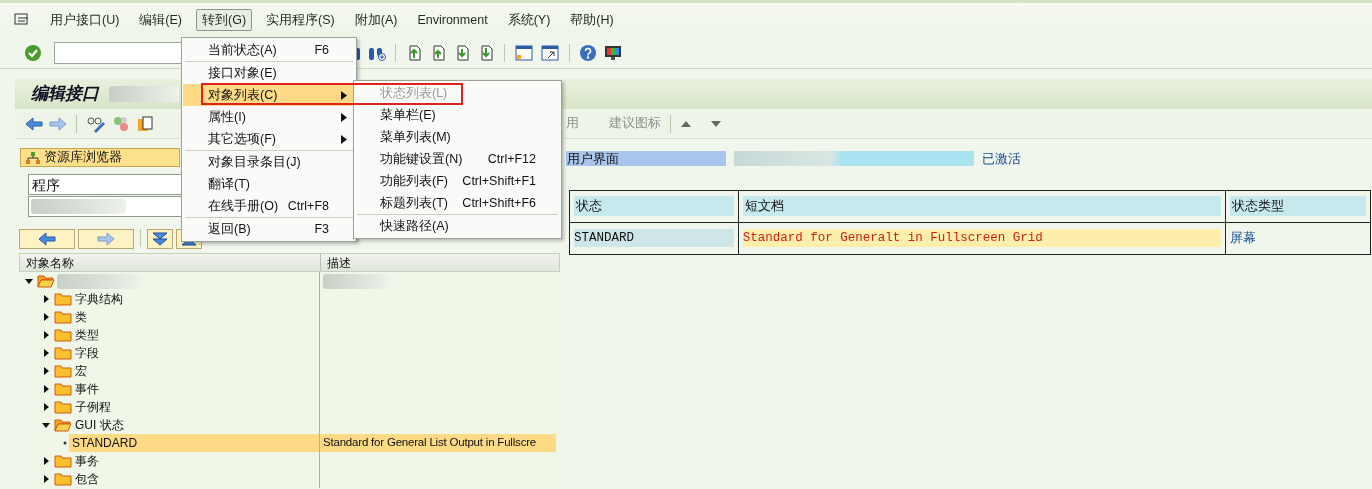 This screenshot has width=1372, height=489. I want to click on window-title: 编辑接口, so click(65, 94).